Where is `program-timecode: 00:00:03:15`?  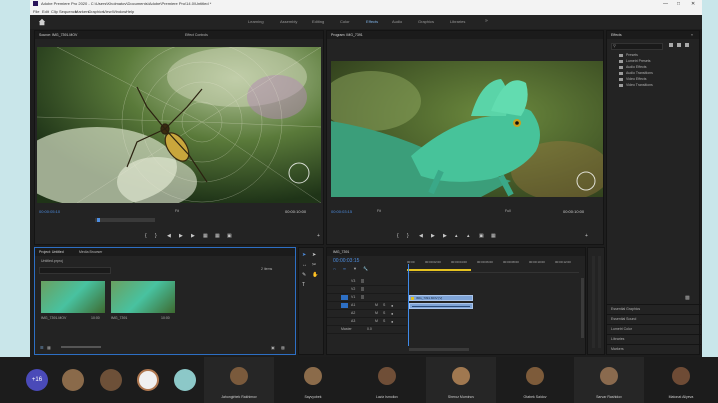
program-timecode: 00:00:03:15 is located at coordinates (341, 211).